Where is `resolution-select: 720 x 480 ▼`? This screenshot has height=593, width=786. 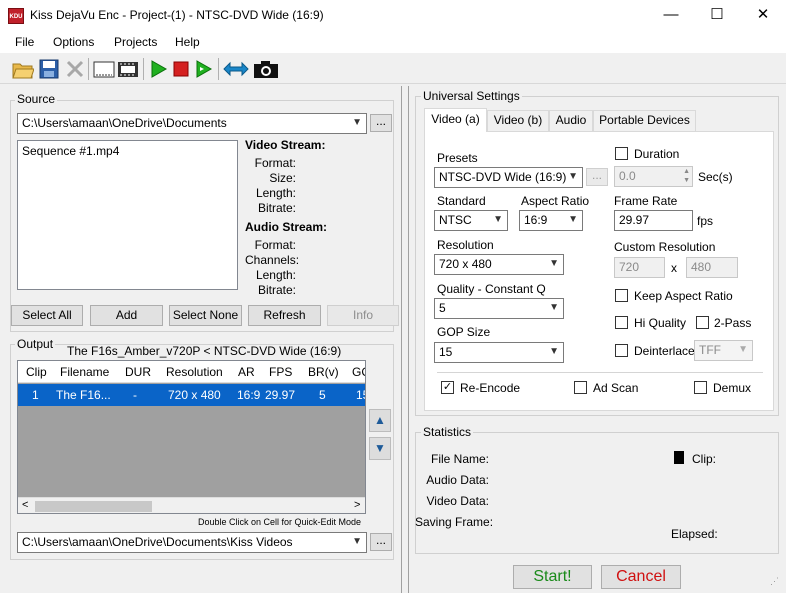 resolution-select: 720 x 480 ▼ is located at coordinates (499, 264).